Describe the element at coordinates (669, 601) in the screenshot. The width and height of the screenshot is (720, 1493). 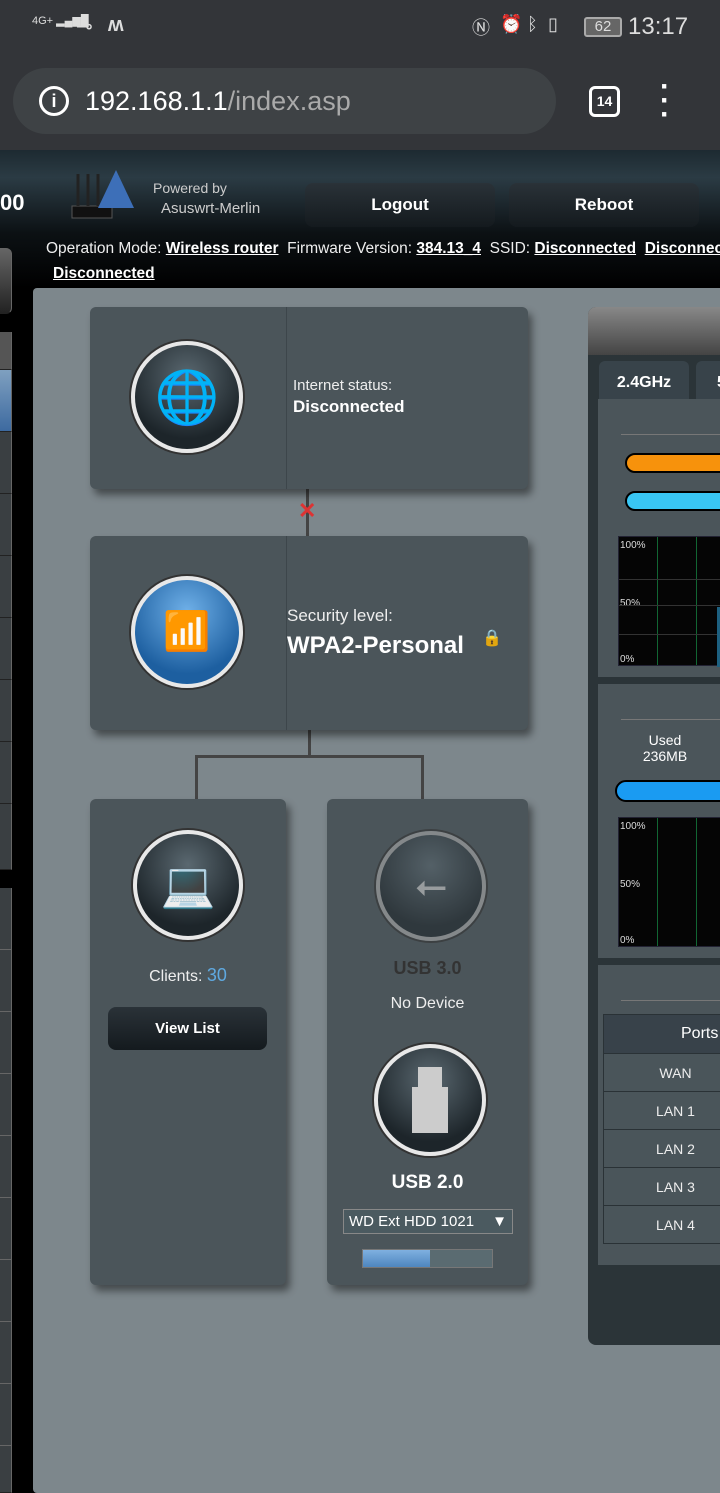
I see `cpu-graph: 100% 50% 0%` at that location.